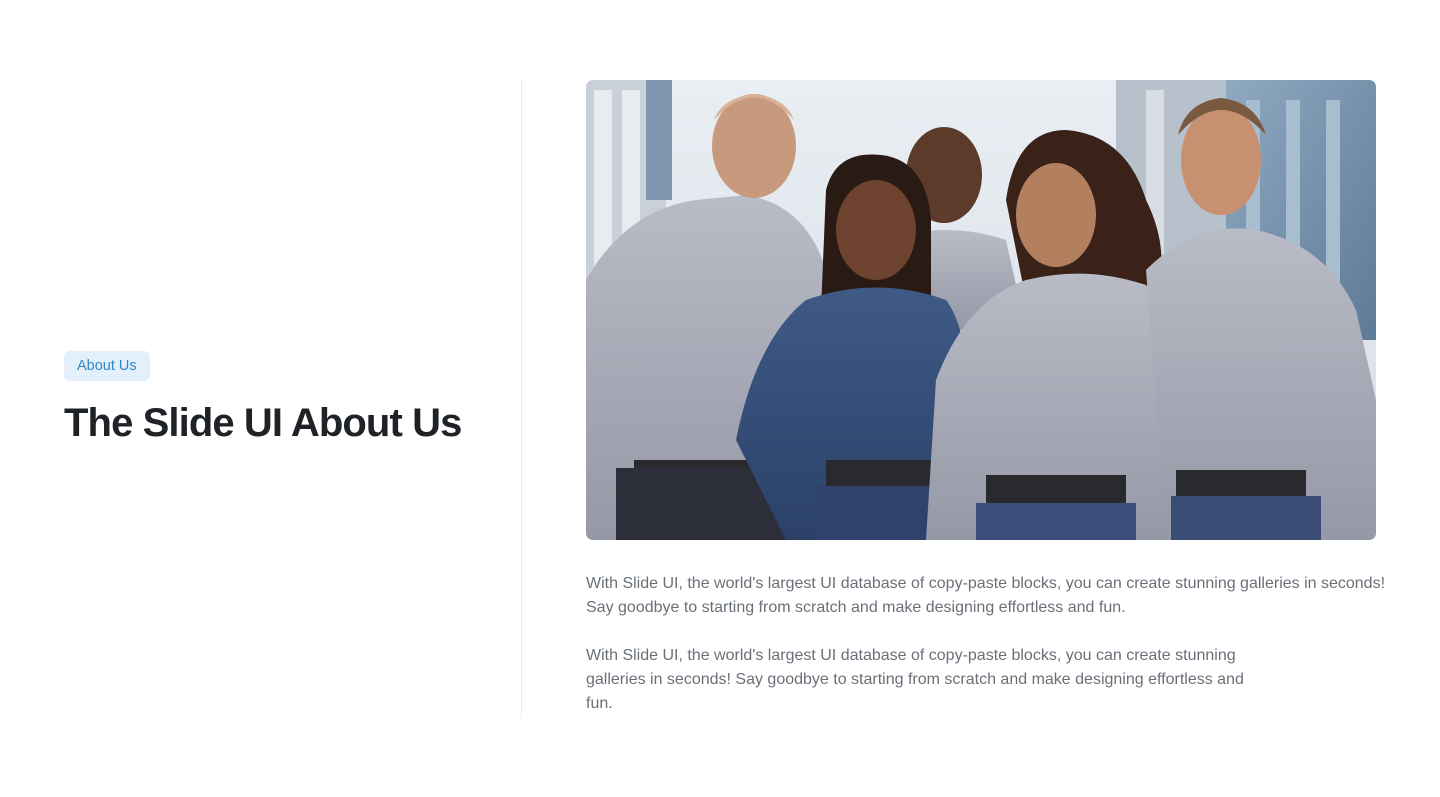  What do you see at coordinates (521, 399) in the screenshot?
I see `vertical-divider` at bounding box center [521, 399].